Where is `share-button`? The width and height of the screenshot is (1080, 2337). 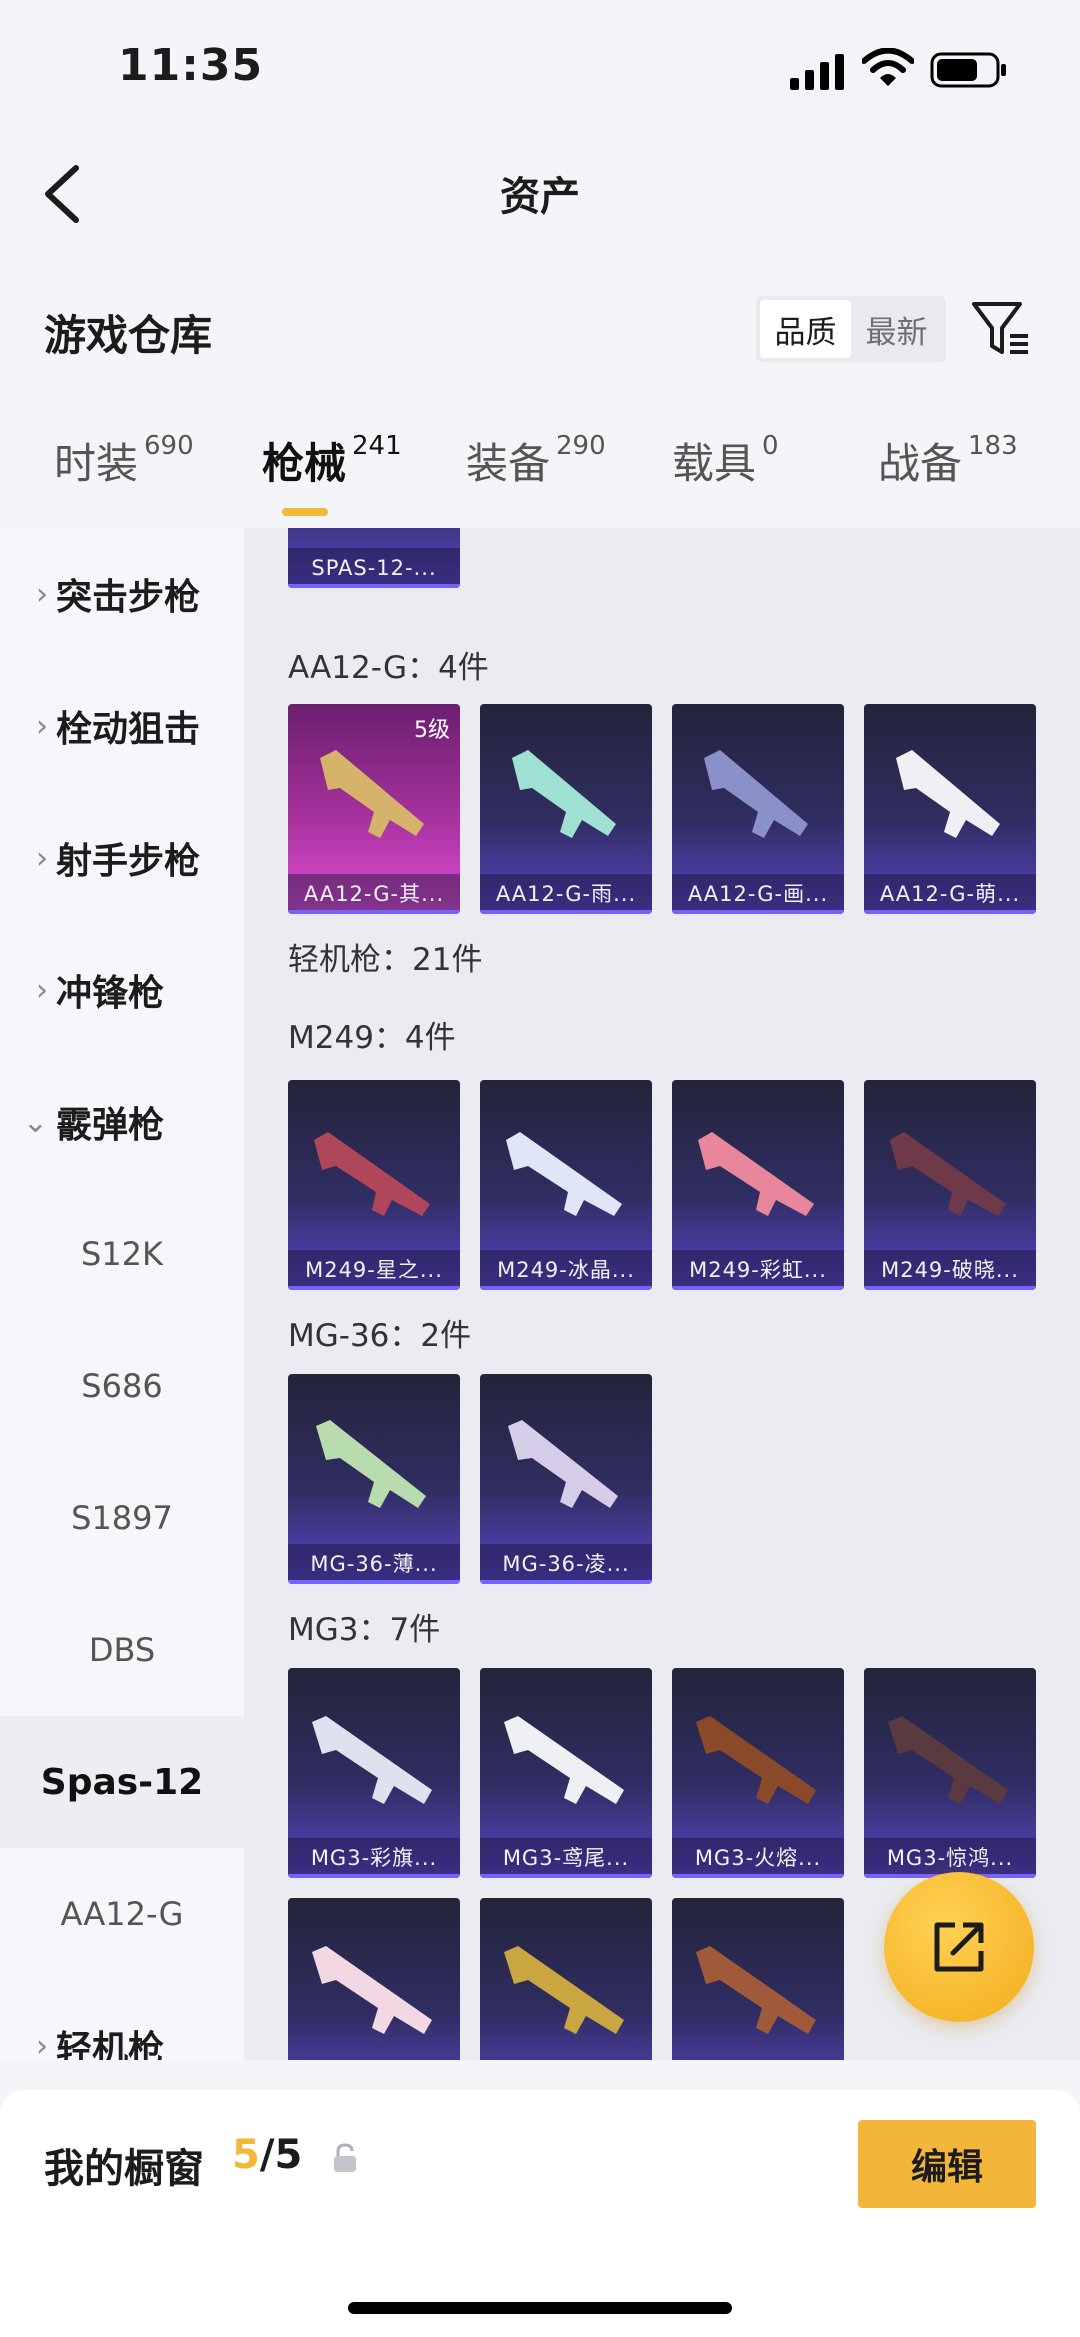
share-button is located at coordinates (959, 1947).